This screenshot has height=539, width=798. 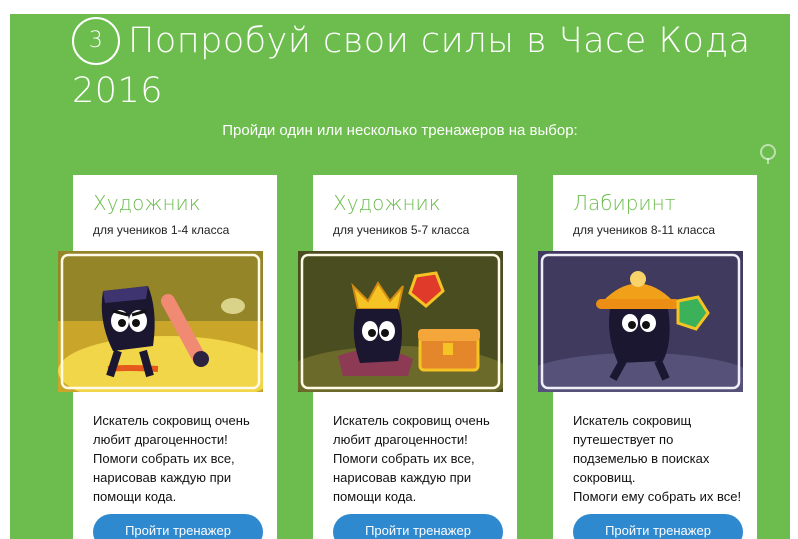 What do you see at coordinates (641, 458) in the screenshot?
I see `card-description-line: подземелью в поисках` at bounding box center [641, 458].